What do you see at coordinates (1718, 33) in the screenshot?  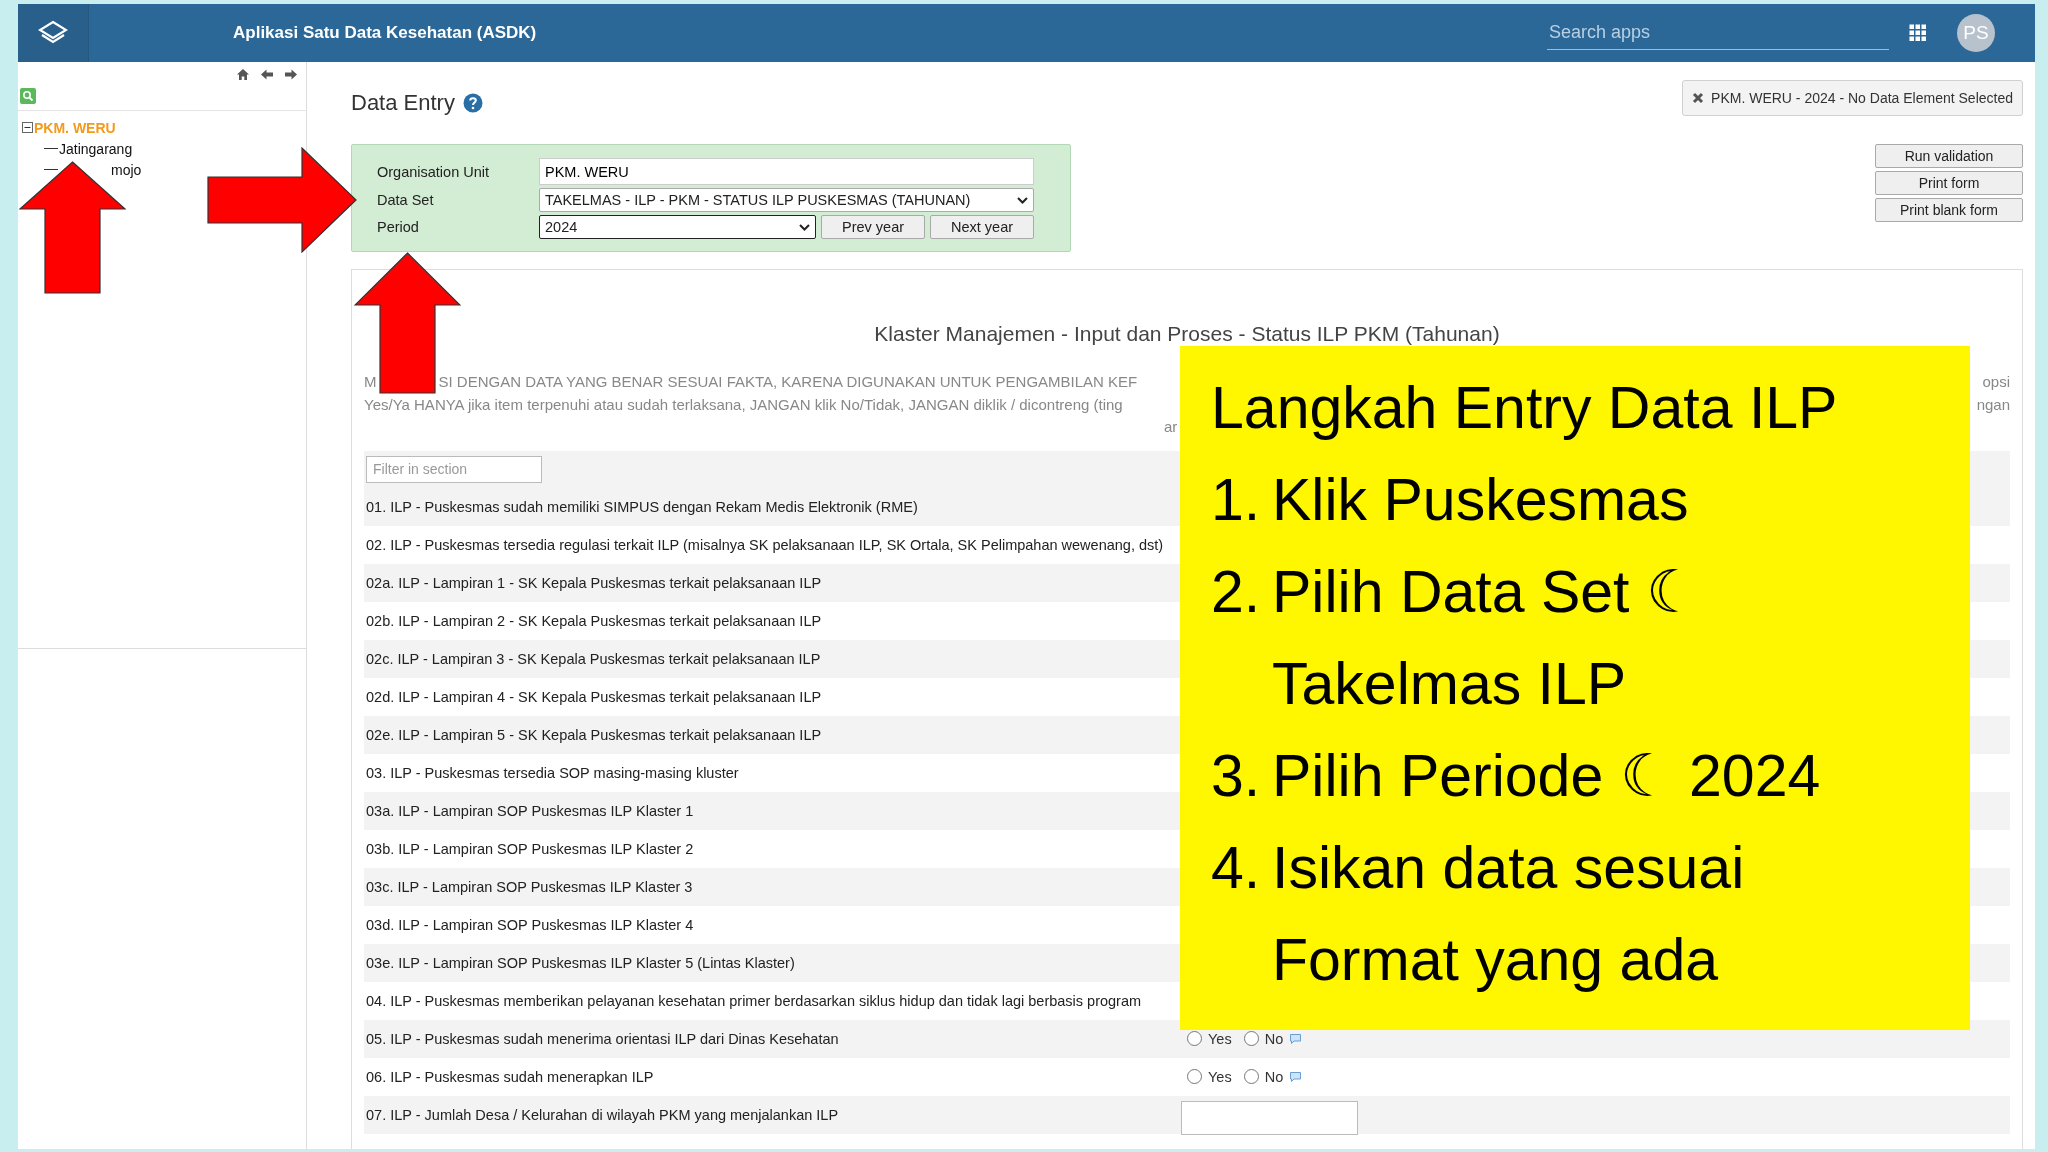 I see `search-field: Search apps` at bounding box center [1718, 33].